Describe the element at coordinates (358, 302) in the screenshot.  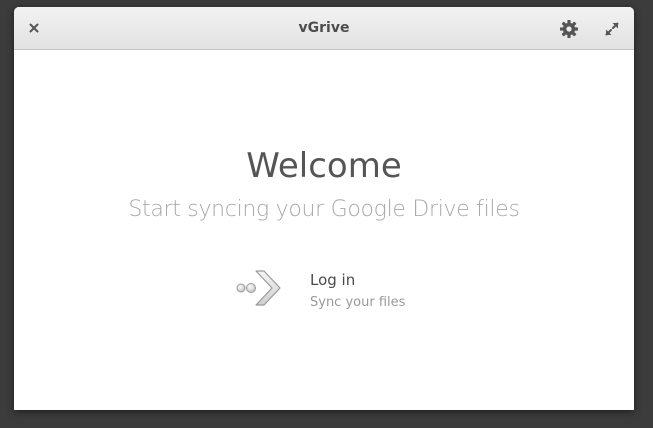
I see `login-description: Sync your files` at that location.